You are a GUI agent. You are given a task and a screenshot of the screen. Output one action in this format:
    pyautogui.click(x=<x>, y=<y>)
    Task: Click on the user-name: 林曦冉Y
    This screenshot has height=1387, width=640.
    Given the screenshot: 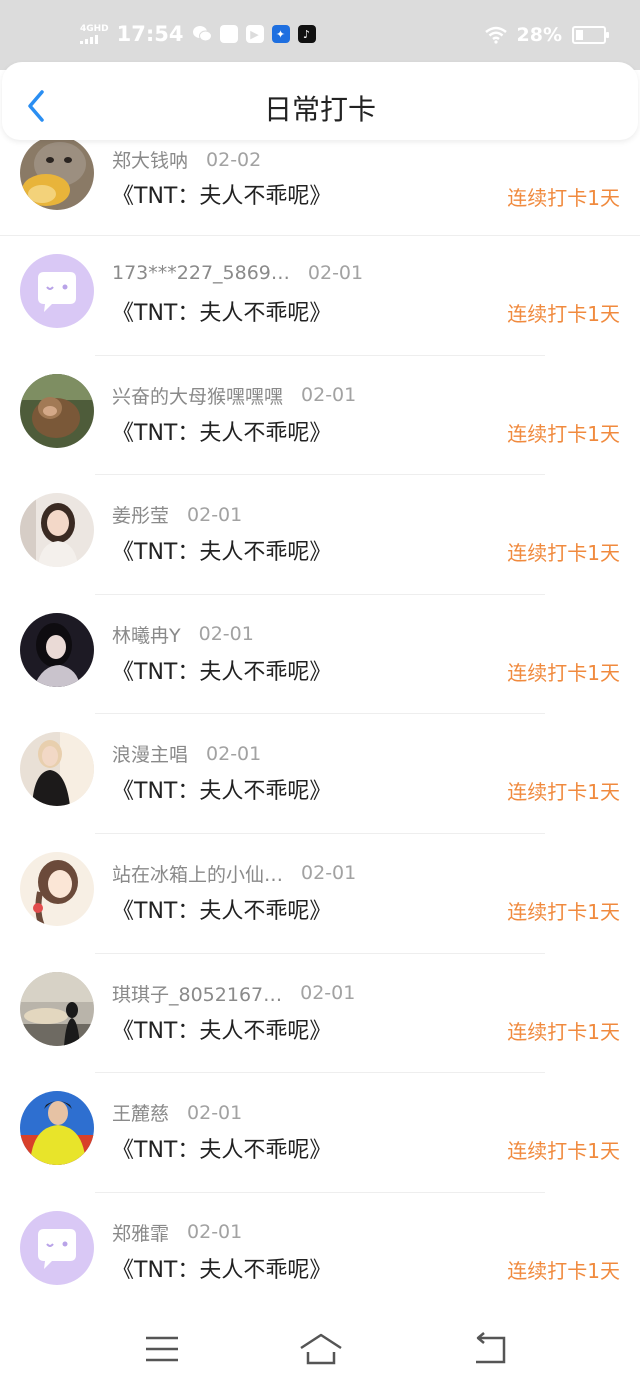 What is the action you would take?
    pyautogui.click(x=146, y=634)
    